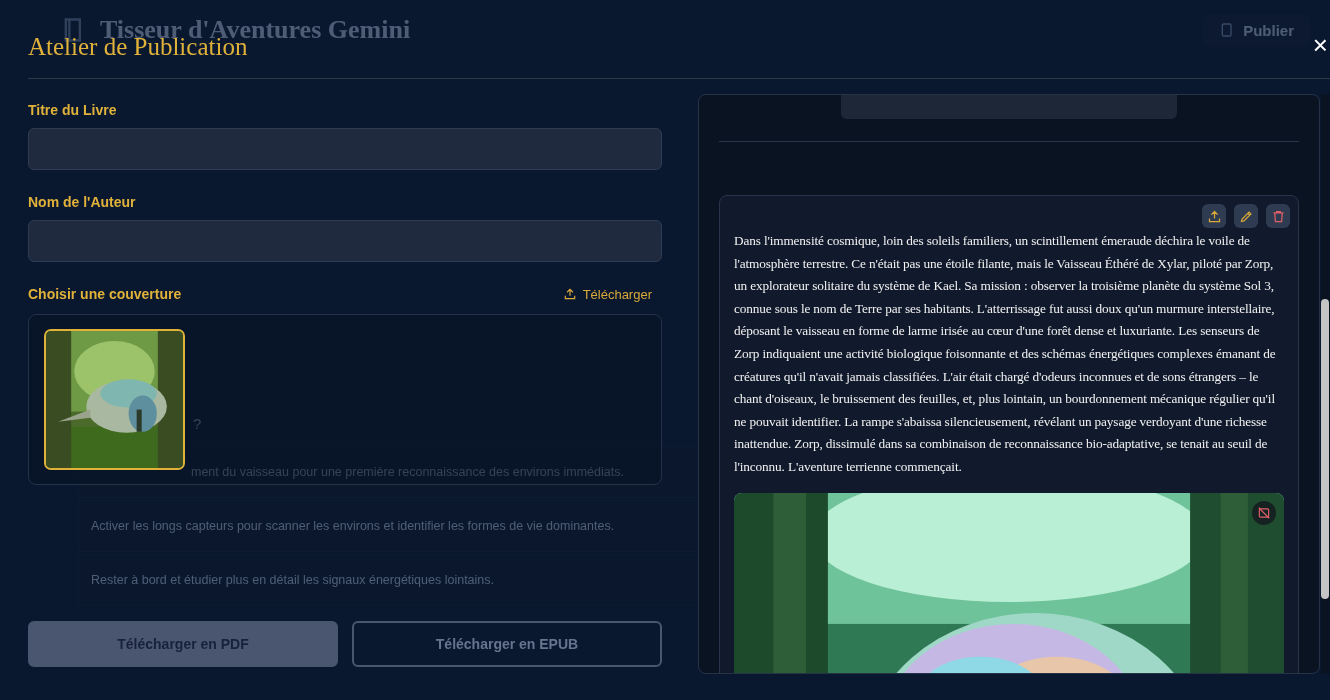 The width and height of the screenshot is (1330, 700). I want to click on question-text: ?, so click(197, 423).